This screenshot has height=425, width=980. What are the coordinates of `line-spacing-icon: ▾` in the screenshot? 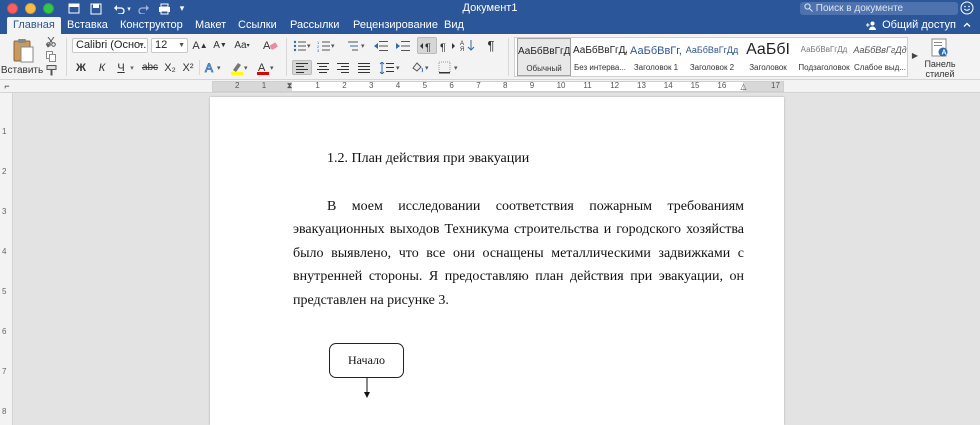 It's located at (391, 67).